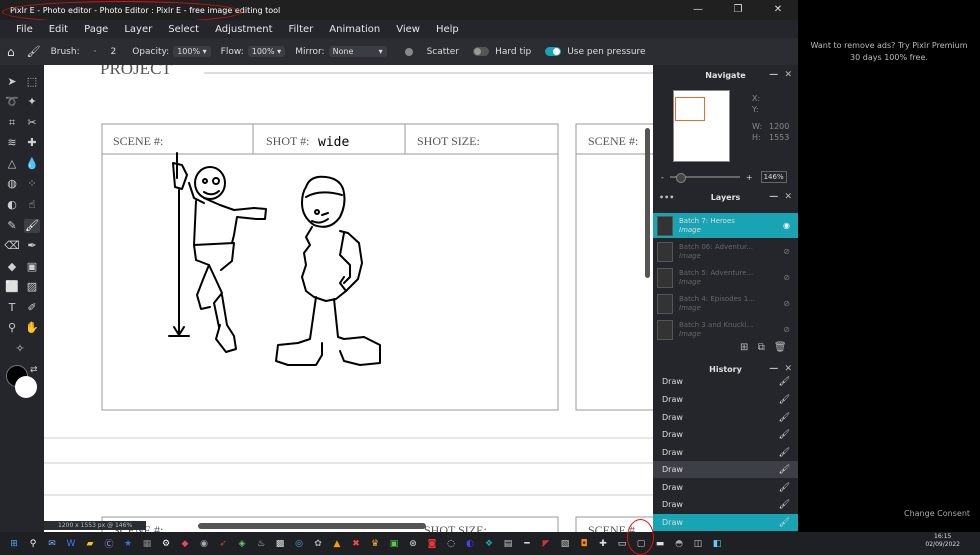 The height and width of the screenshot is (555, 980). Describe the element at coordinates (90, 544) in the screenshot. I see `folder-icon: ▰` at that location.